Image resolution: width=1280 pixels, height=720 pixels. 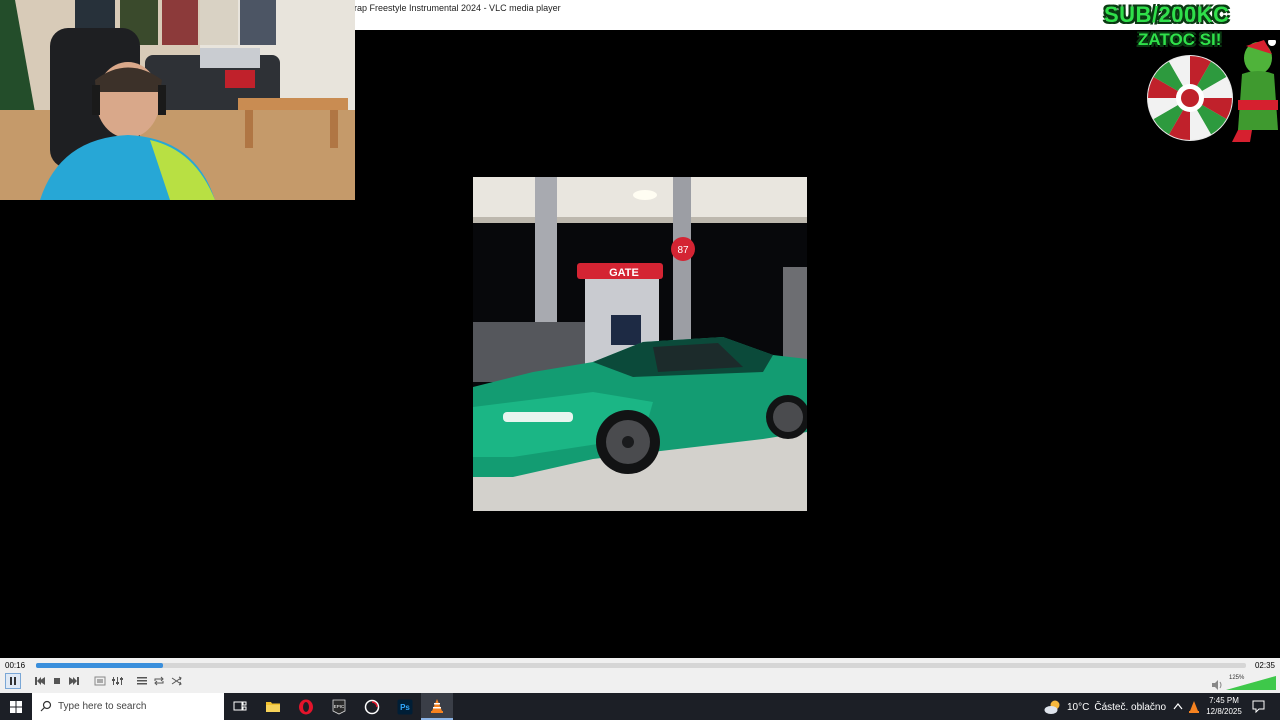 What do you see at coordinates (1264, 665) in the screenshot?
I see `time-total: 02:35` at bounding box center [1264, 665].